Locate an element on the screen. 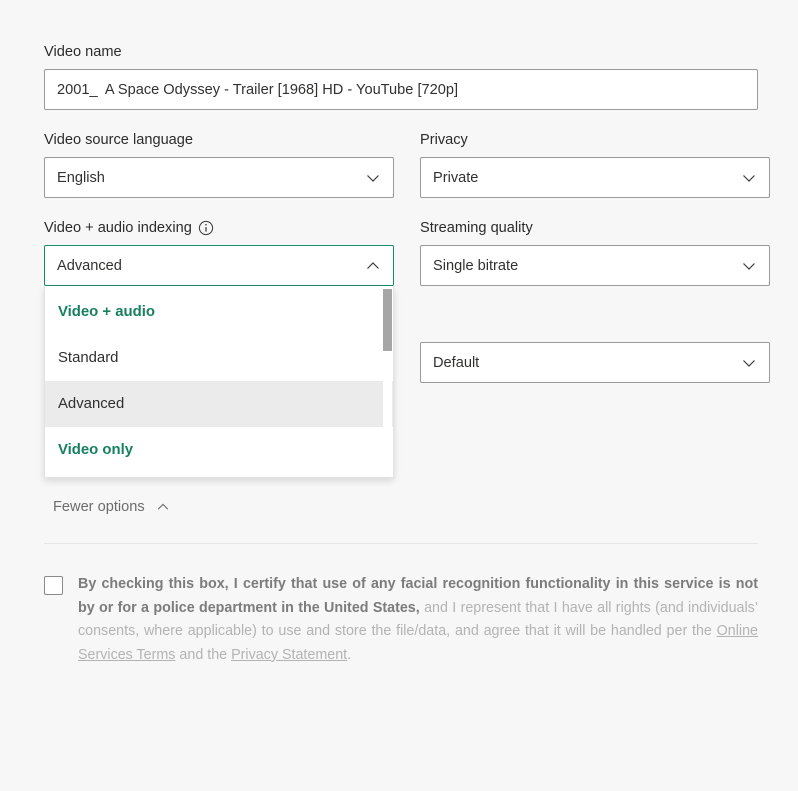 This screenshot has width=798, height=791. video-name-label: Video name is located at coordinates (83, 52).